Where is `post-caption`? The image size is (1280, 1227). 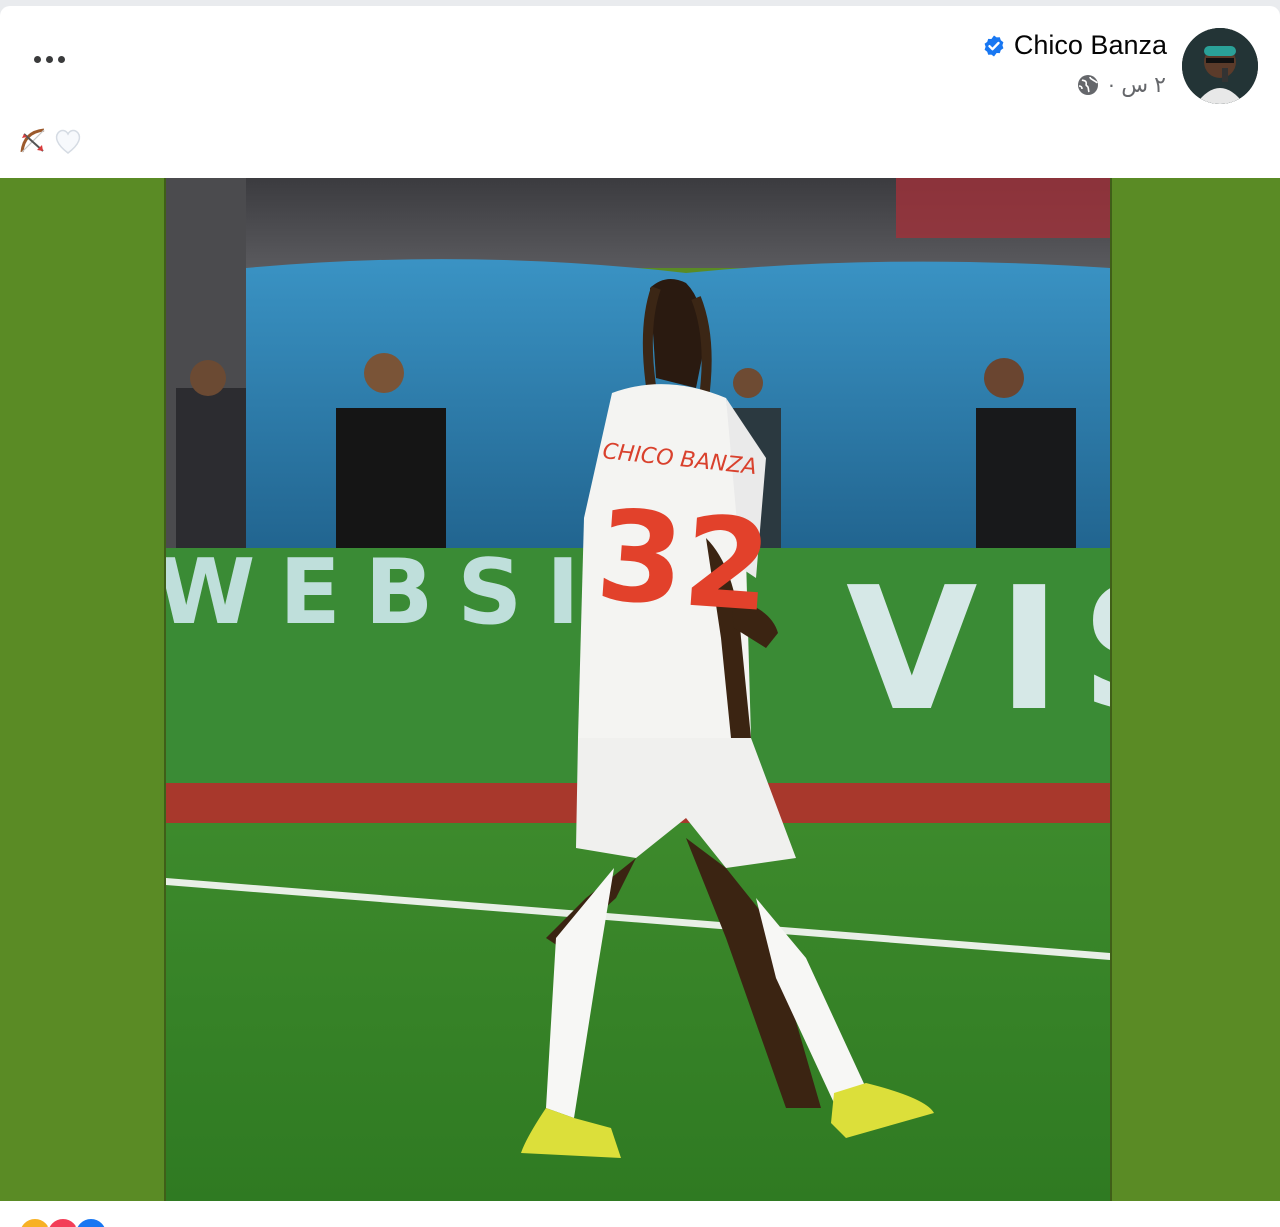
post-caption is located at coordinates (50, 141).